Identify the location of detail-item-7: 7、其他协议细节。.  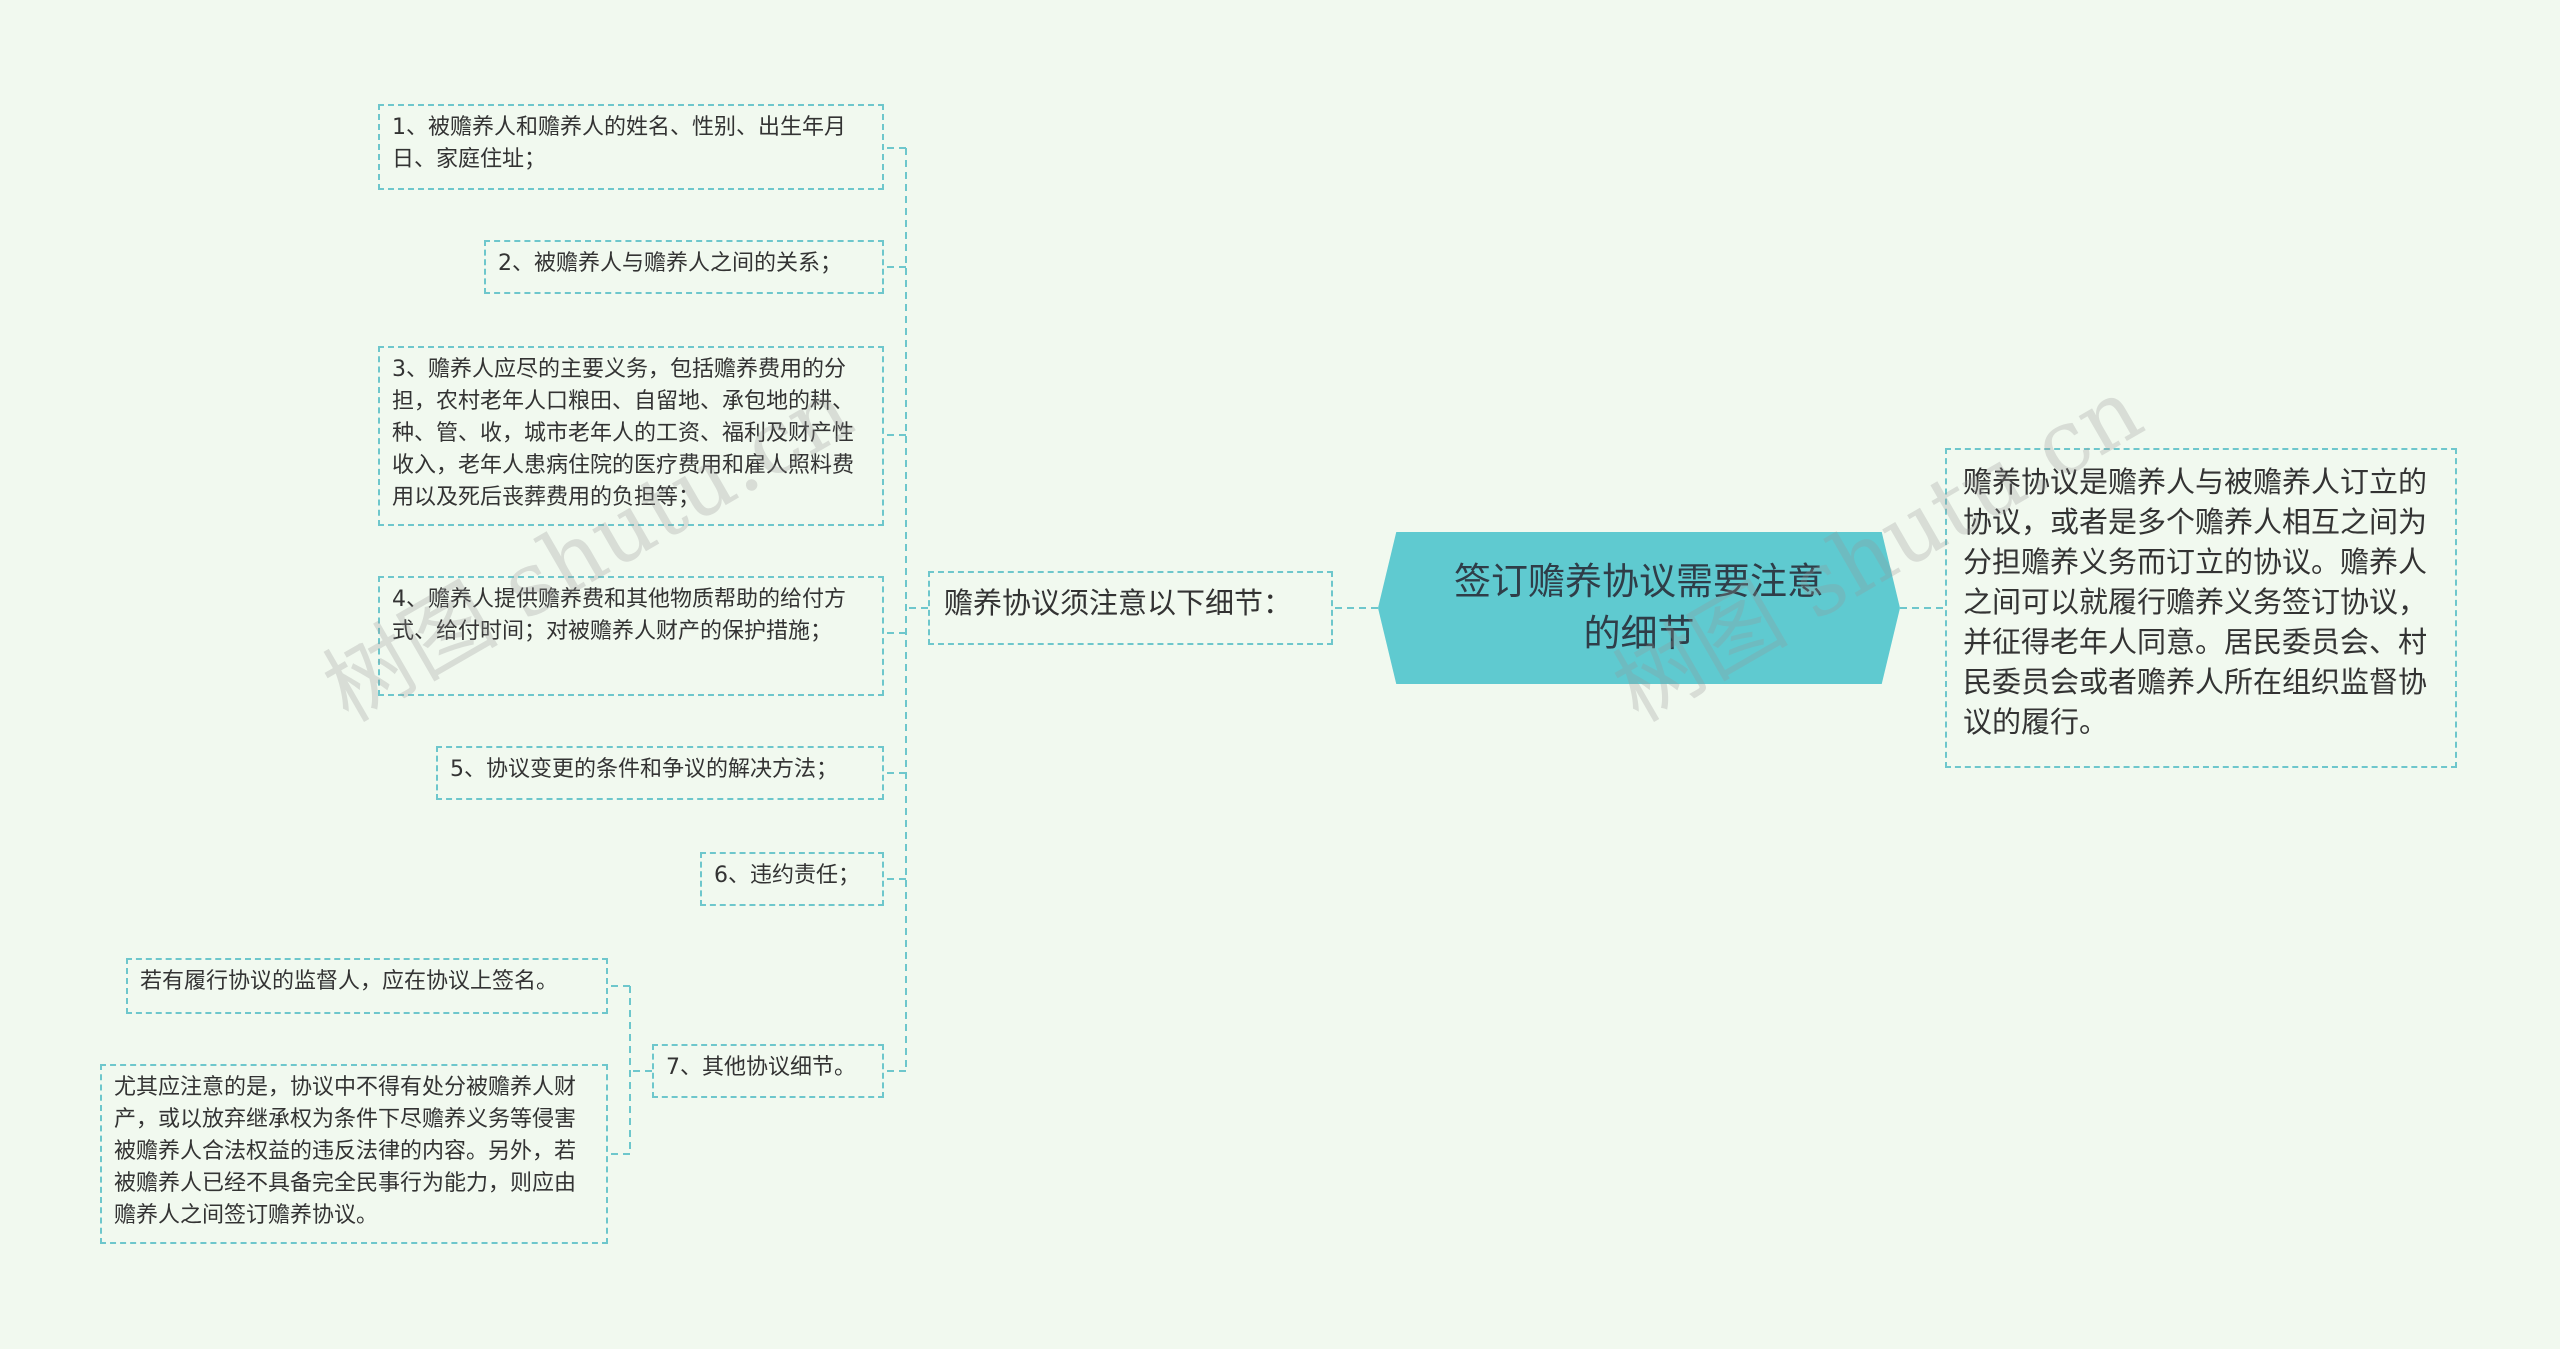
(768, 1071).